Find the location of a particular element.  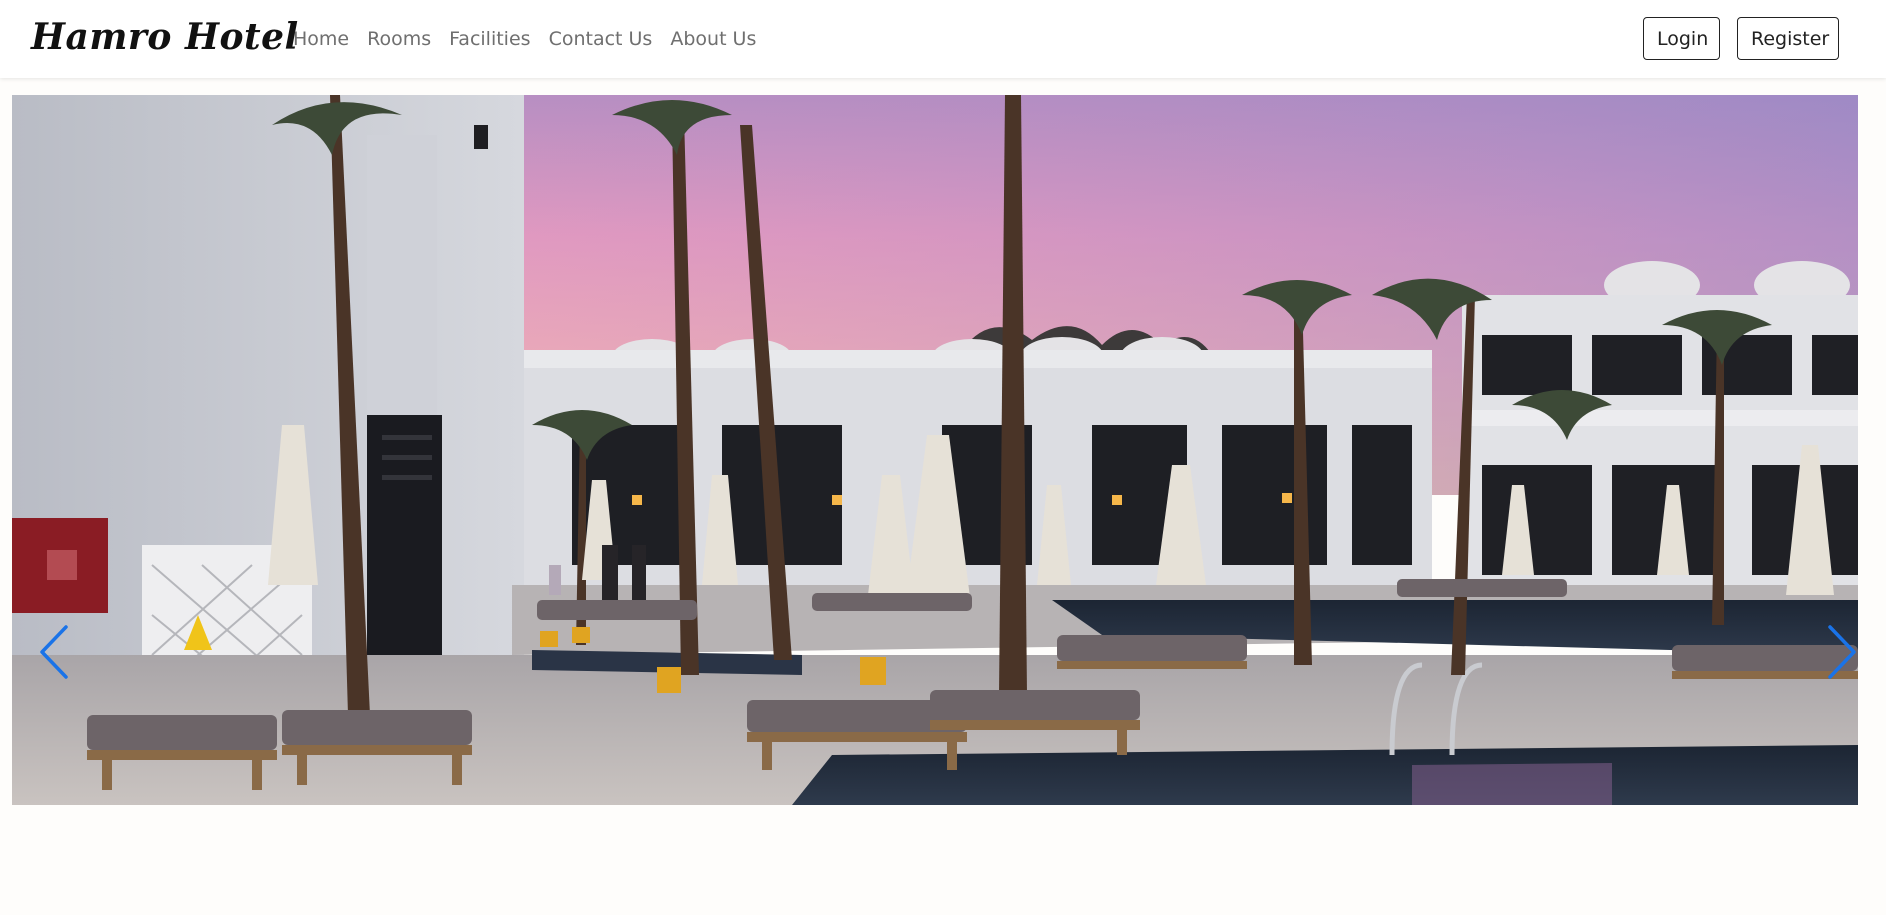

carousel-next-button is located at coordinates (1840, 652).